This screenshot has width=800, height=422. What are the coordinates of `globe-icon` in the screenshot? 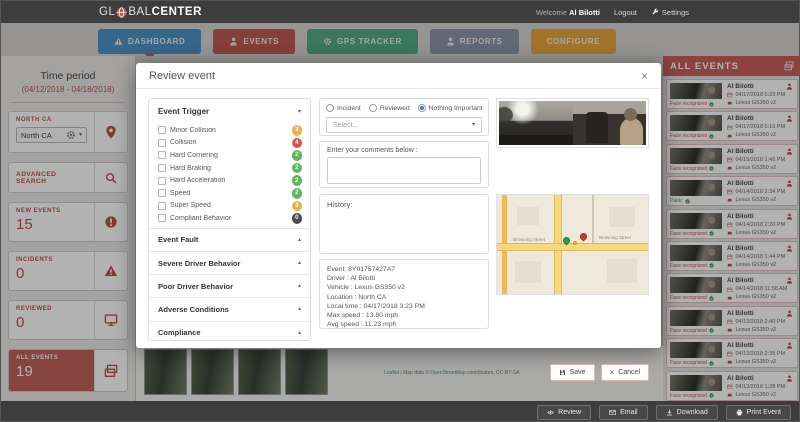 It's located at (121, 12).